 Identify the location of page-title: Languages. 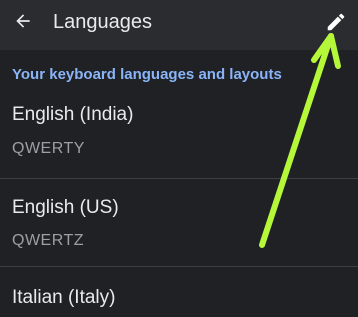
(102, 22).